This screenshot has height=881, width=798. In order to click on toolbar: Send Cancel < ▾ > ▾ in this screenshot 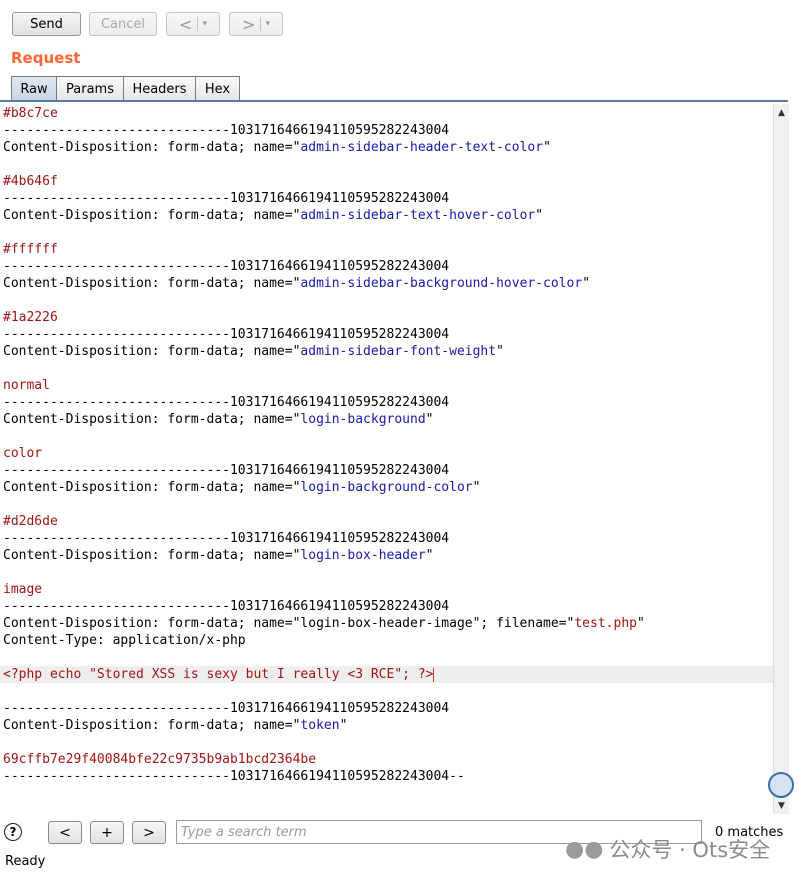, I will do `click(399, 24)`.